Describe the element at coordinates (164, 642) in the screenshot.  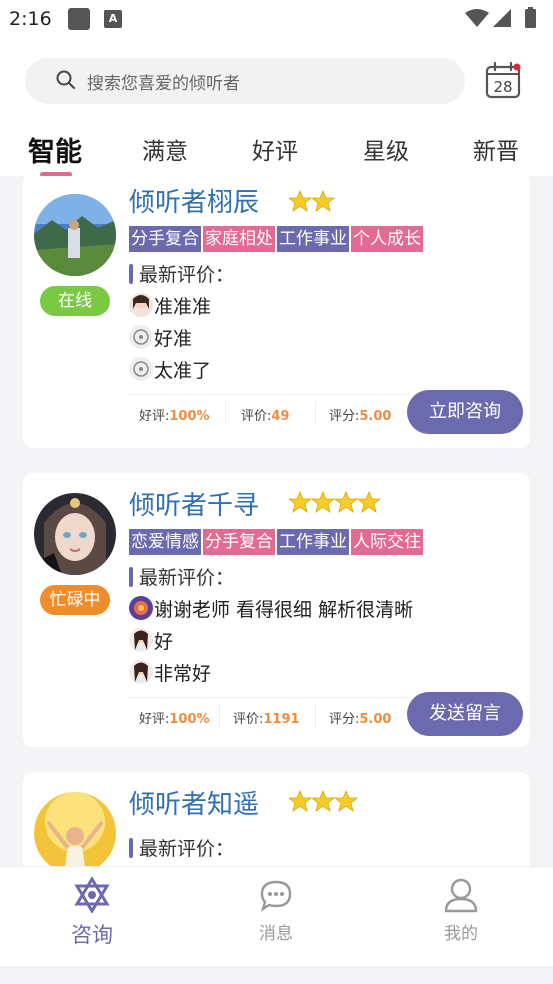
I see `review-text: 好` at that location.